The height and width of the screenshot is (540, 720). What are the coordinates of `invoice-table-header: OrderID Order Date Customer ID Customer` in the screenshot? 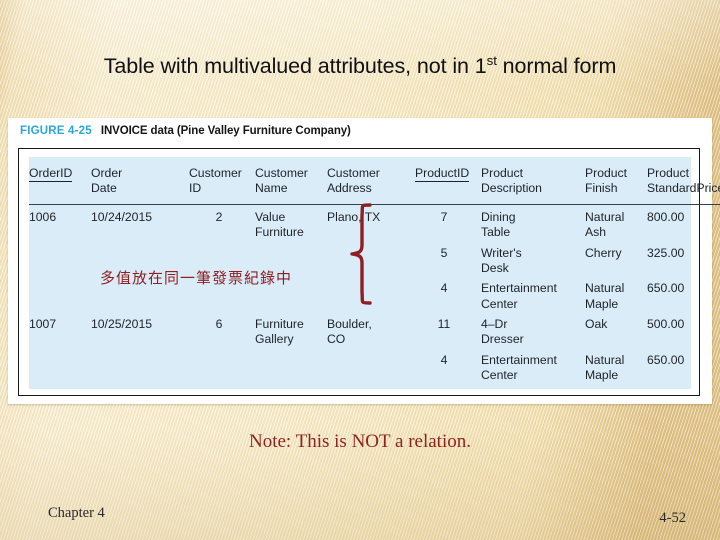 It's located at (374, 181).